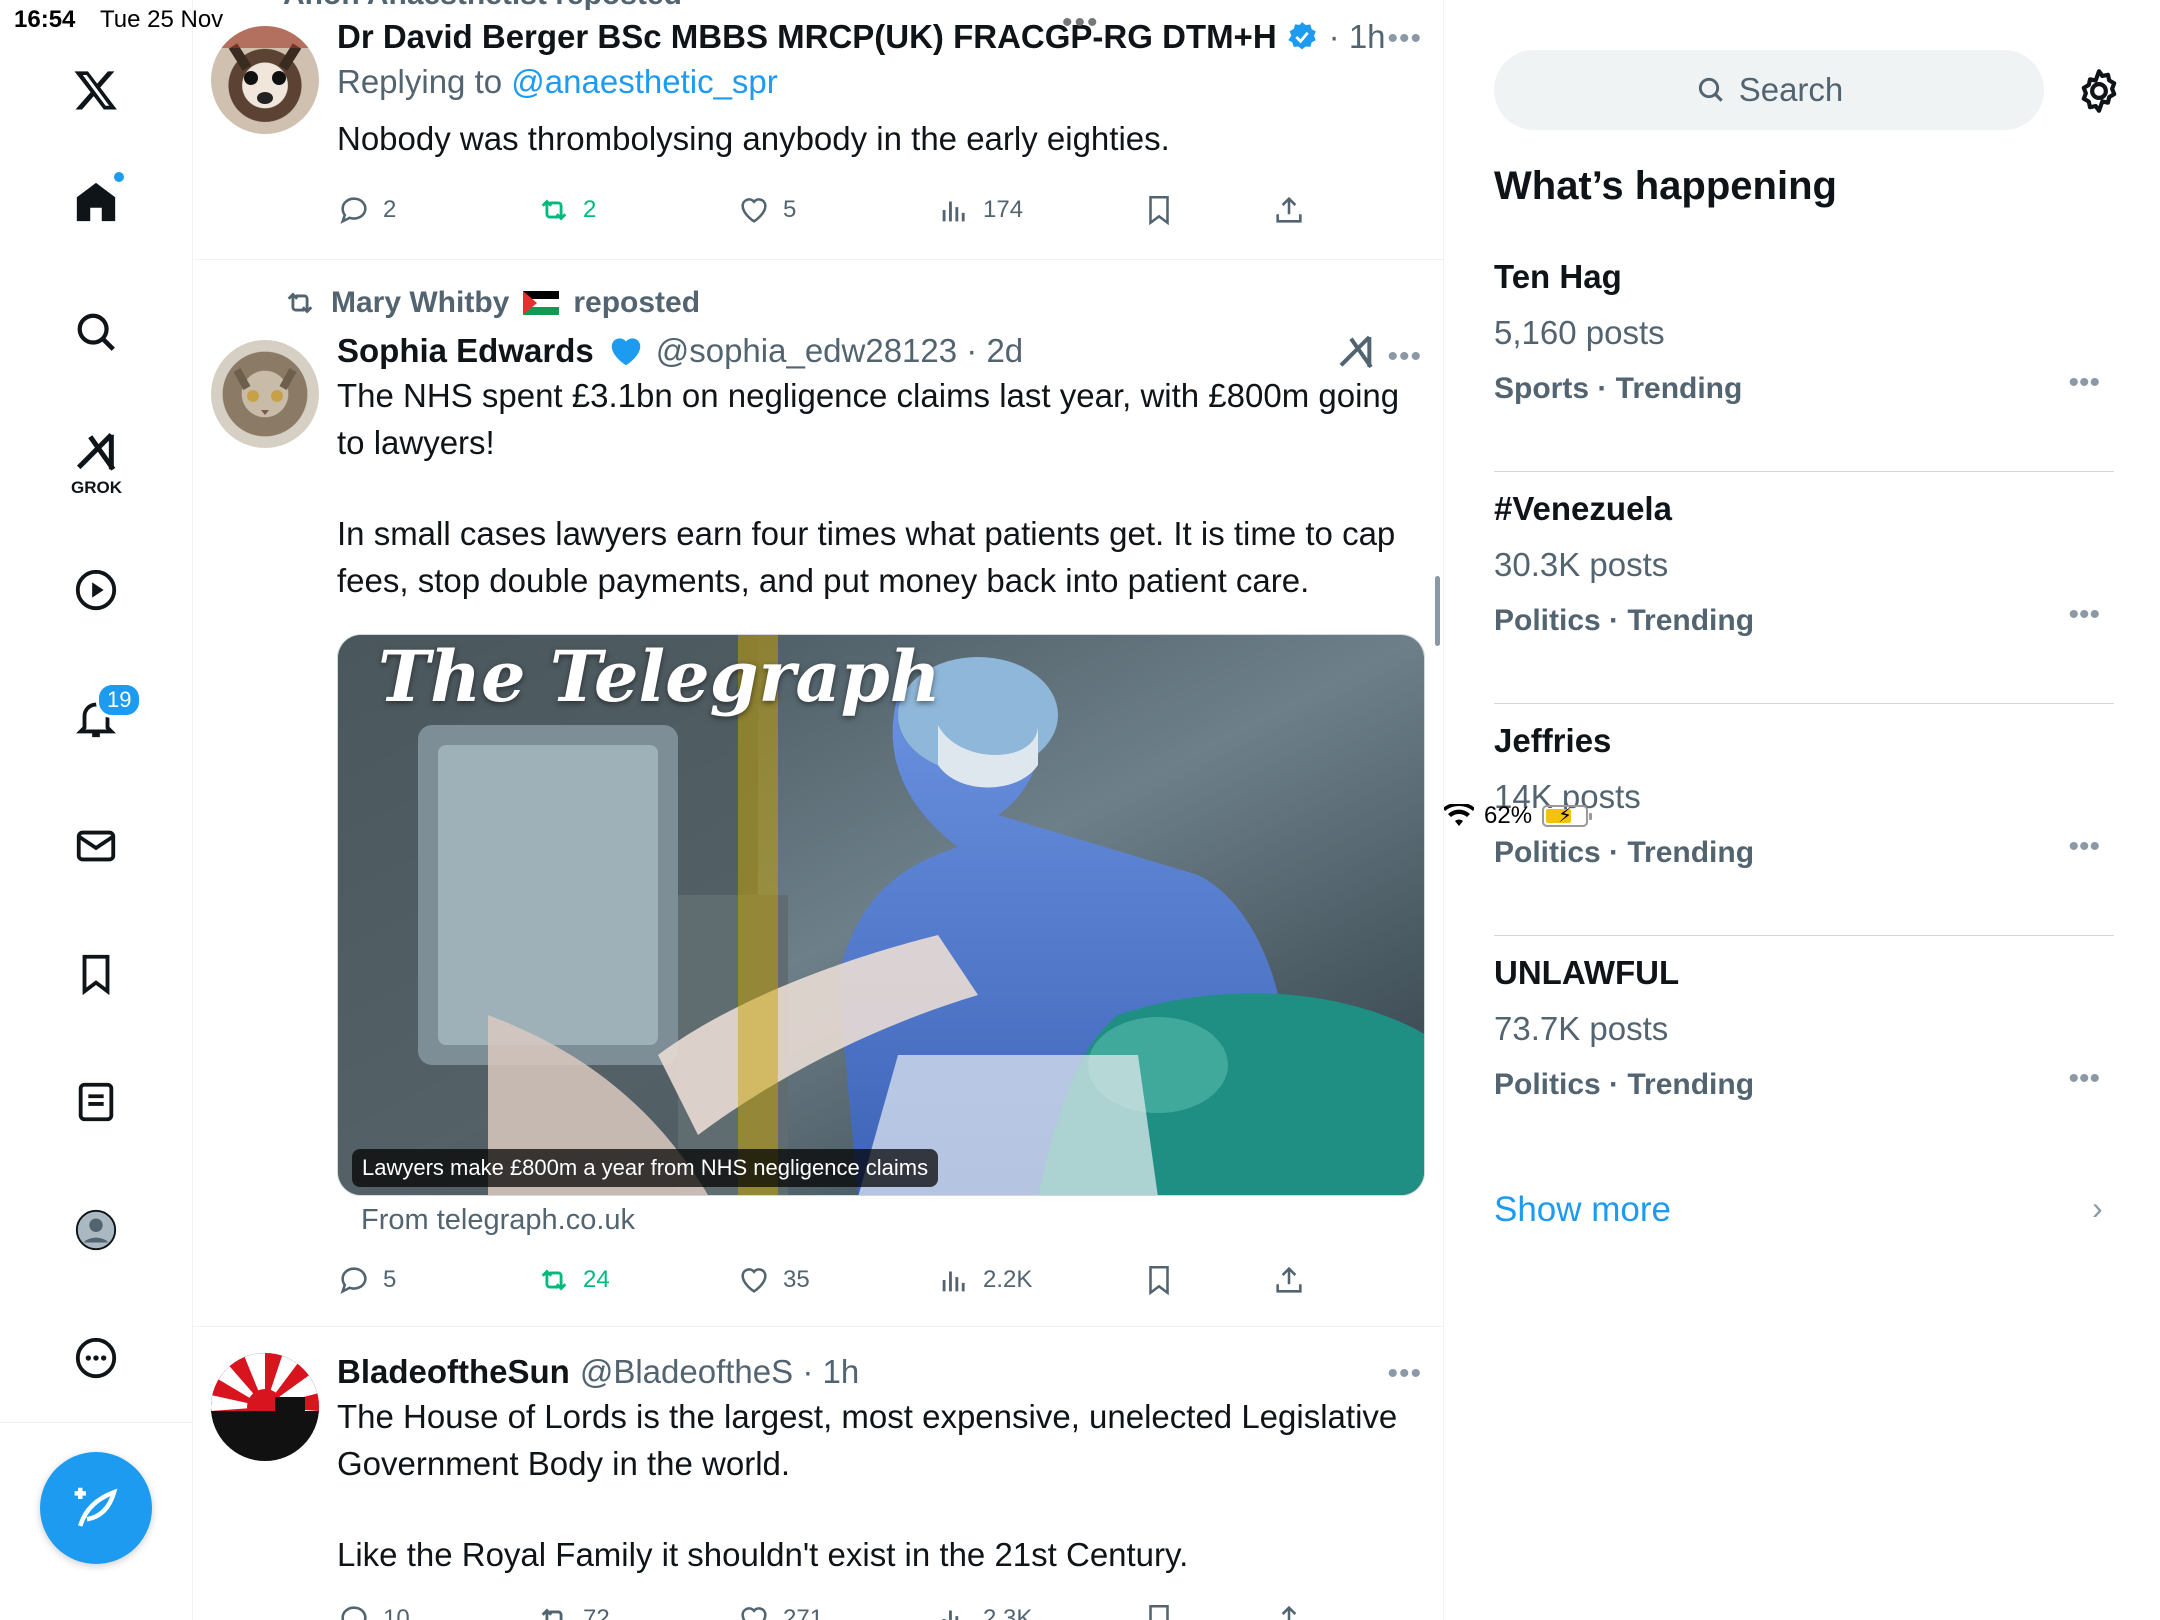 The width and height of the screenshot is (2160, 1620). I want to click on author-name: Sophia Edwards, so click(465, 351).